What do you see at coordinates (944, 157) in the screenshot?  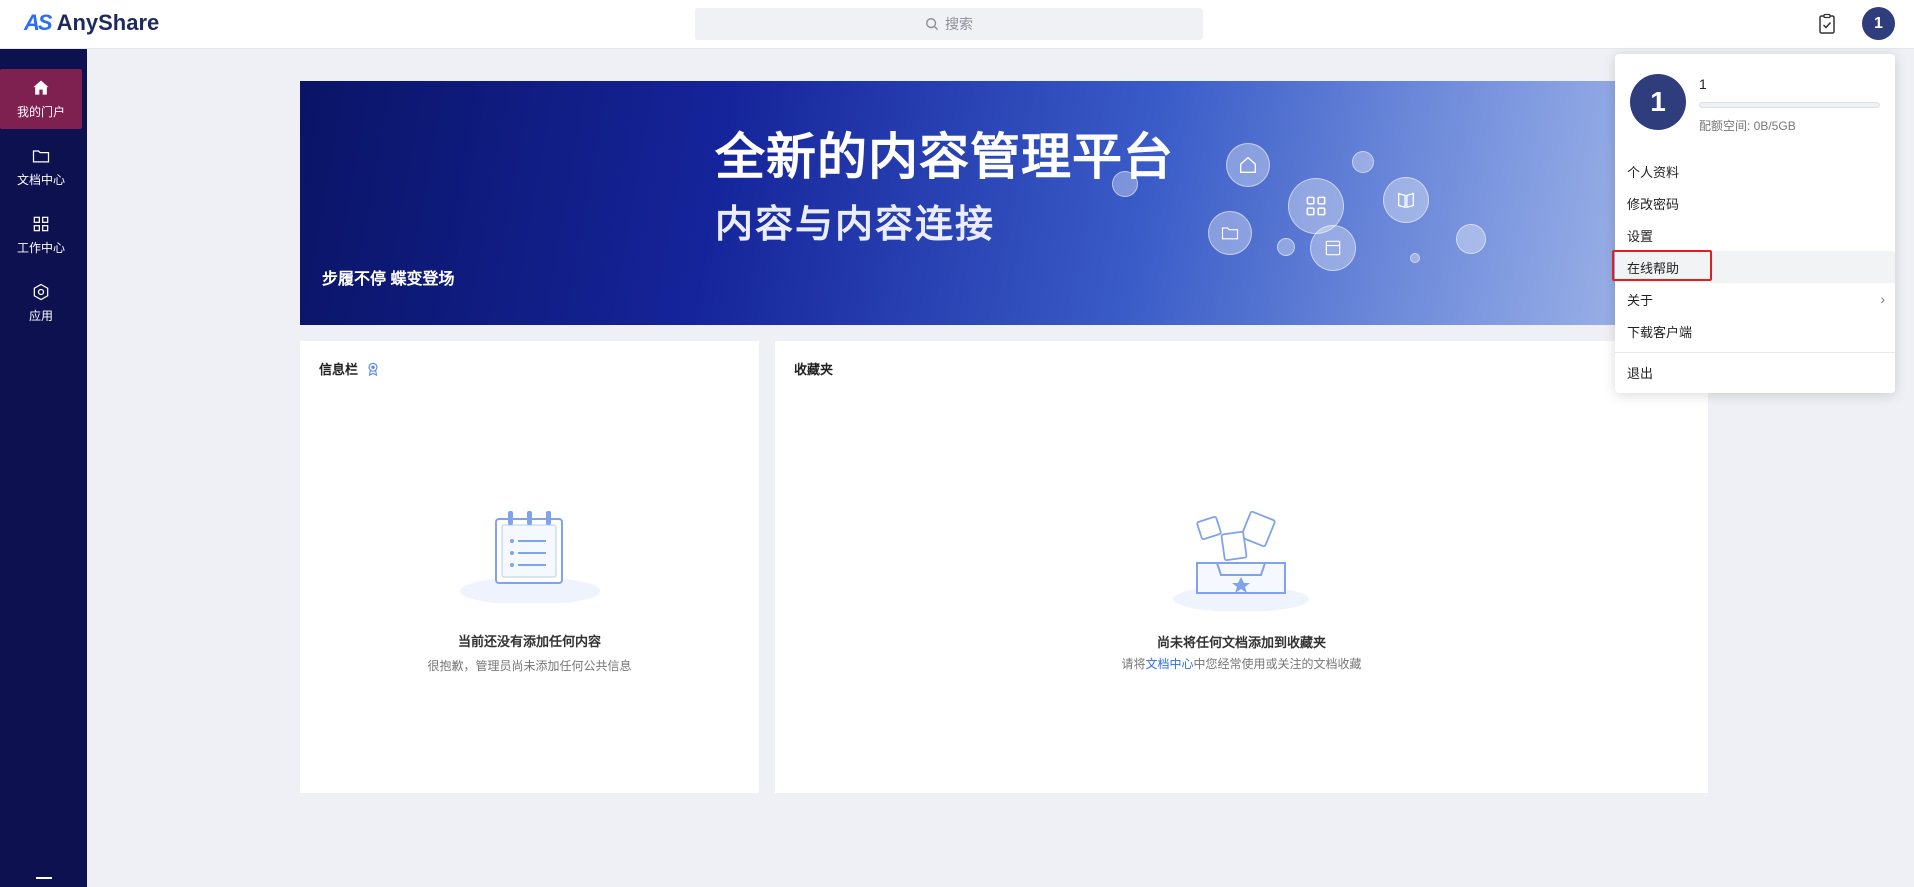 I see `banner-title: 全新的内容管理平台` at bounding box center [944, 157].